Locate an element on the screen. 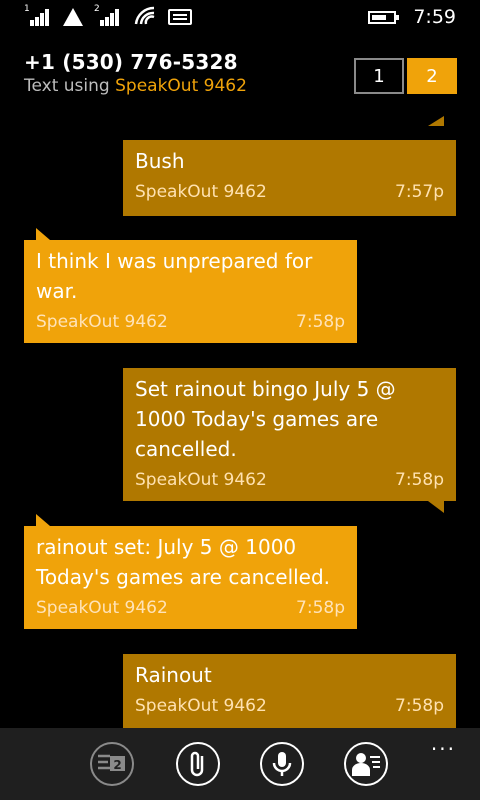 The width and height of the screenshot is (480, 800). voice-input-button is located at coordinates (282, 764).